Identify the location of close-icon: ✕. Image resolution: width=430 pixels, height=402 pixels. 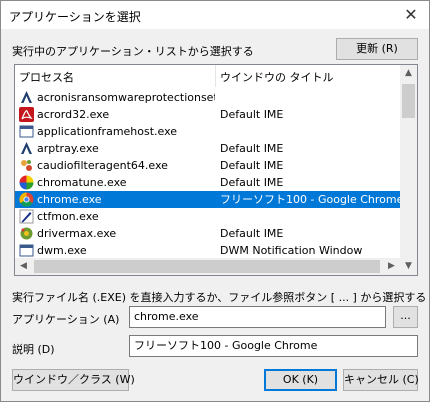
(411, 15).